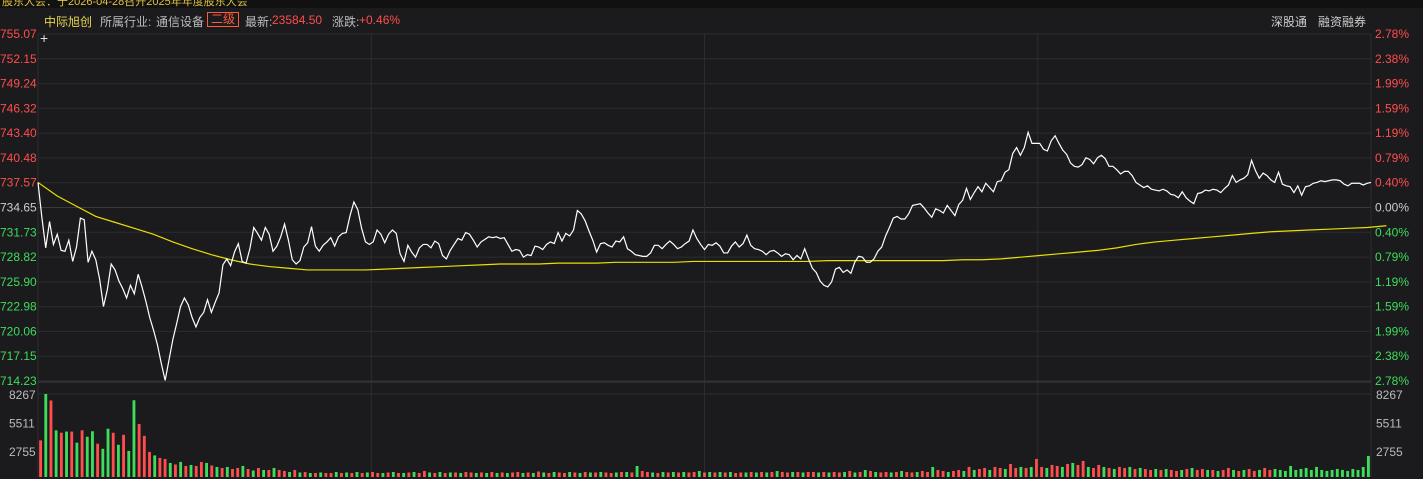  What do you see at coordinates (18, 108) in the screenshot?
I see `price-tick-label: 746.32` at bounding box center [18, 108].